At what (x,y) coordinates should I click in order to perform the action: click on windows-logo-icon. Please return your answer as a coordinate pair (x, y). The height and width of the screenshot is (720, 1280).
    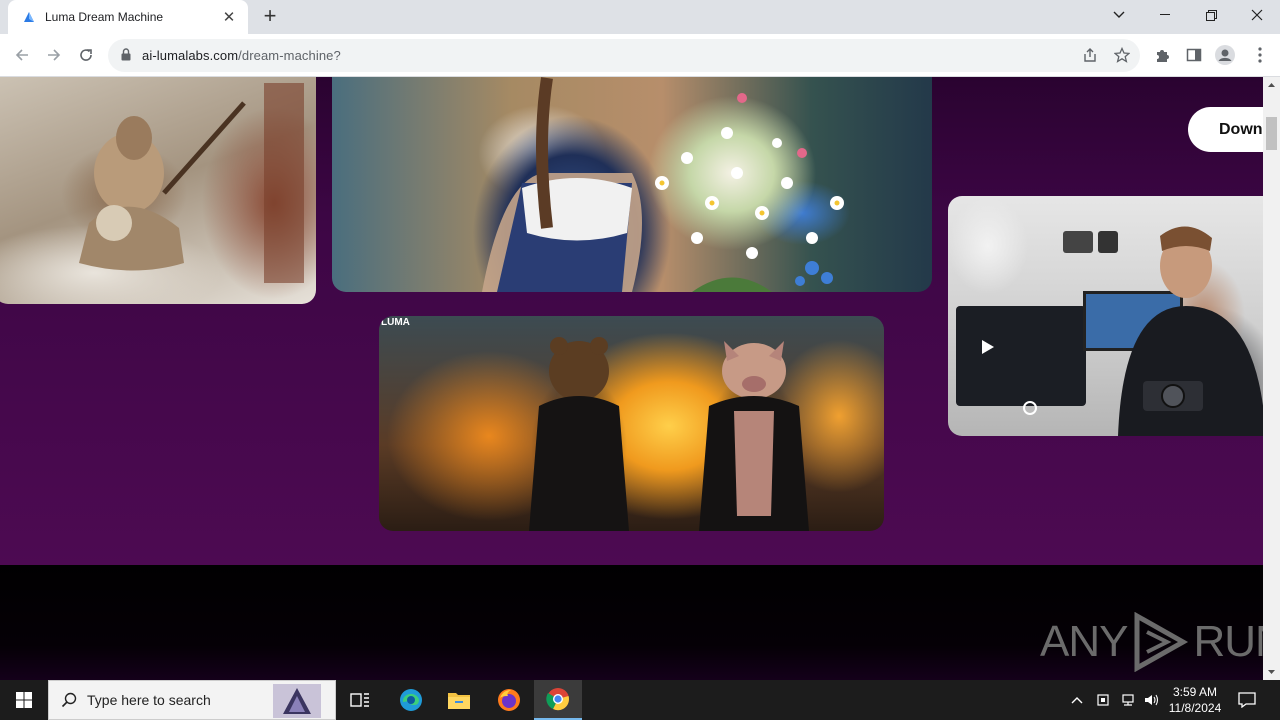
    Looking at the image, I should click on (24, 700).